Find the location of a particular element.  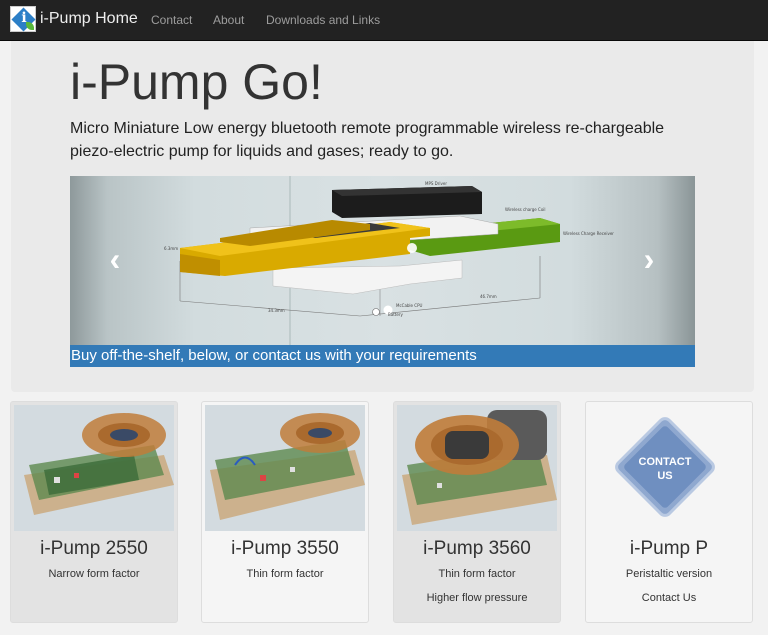

diagram-label-battery: Battery is located at coordinates (395, 314).